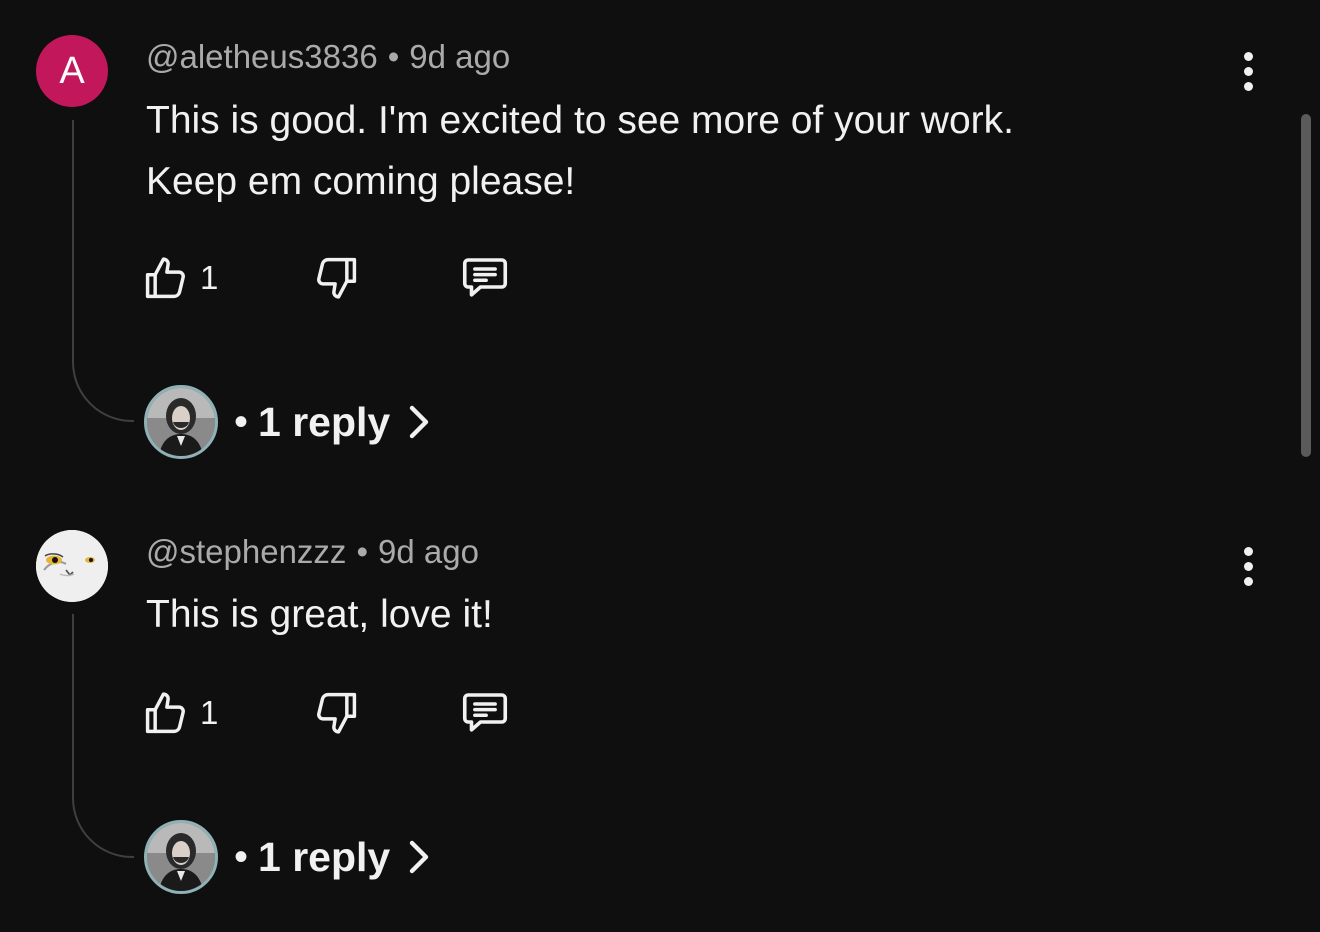 The image size is (1320, 932). I want to click on comment-icon, so click(485, 712).